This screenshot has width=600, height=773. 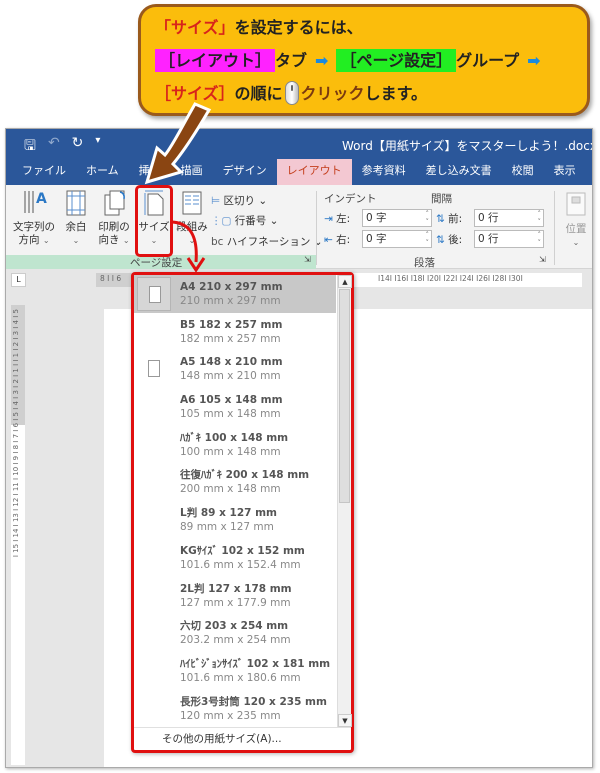 I want to click on hyphenation-button: bc ハイフネーション ⌄, so click(x=267, y=241).